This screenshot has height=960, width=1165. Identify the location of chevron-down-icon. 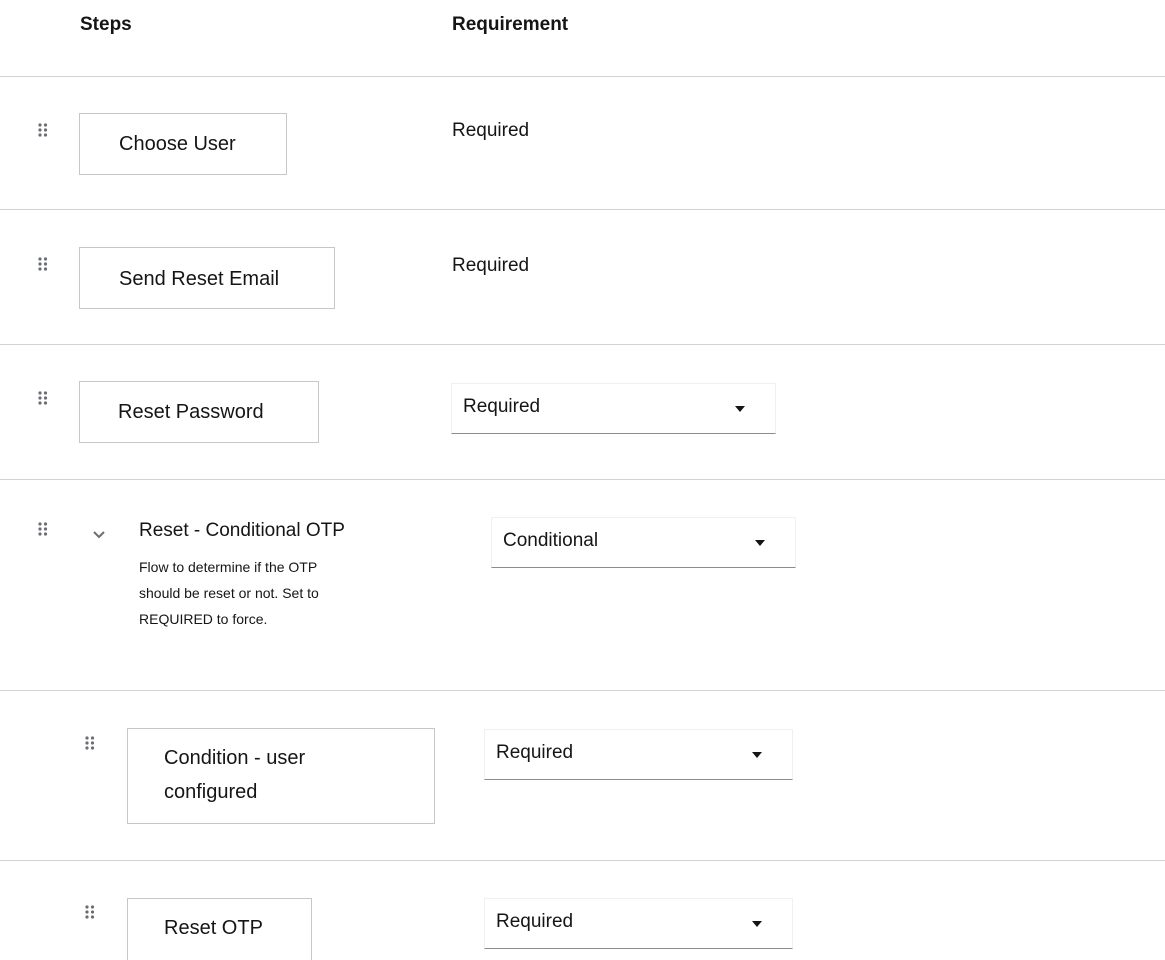
(99, 533).